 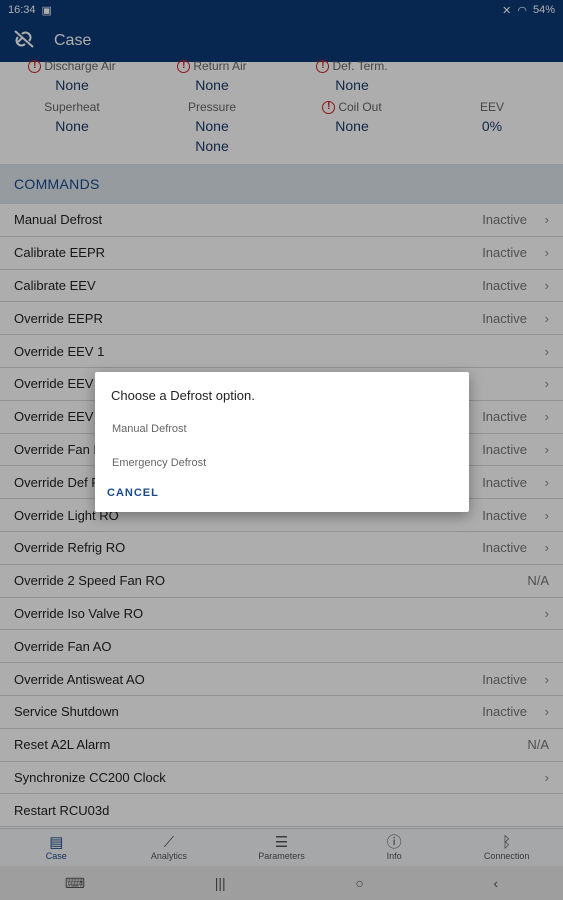 I want to click on command-row-override-iso-valve-ro: Override Iso Valve RO ›, so click(x=281, y=614).